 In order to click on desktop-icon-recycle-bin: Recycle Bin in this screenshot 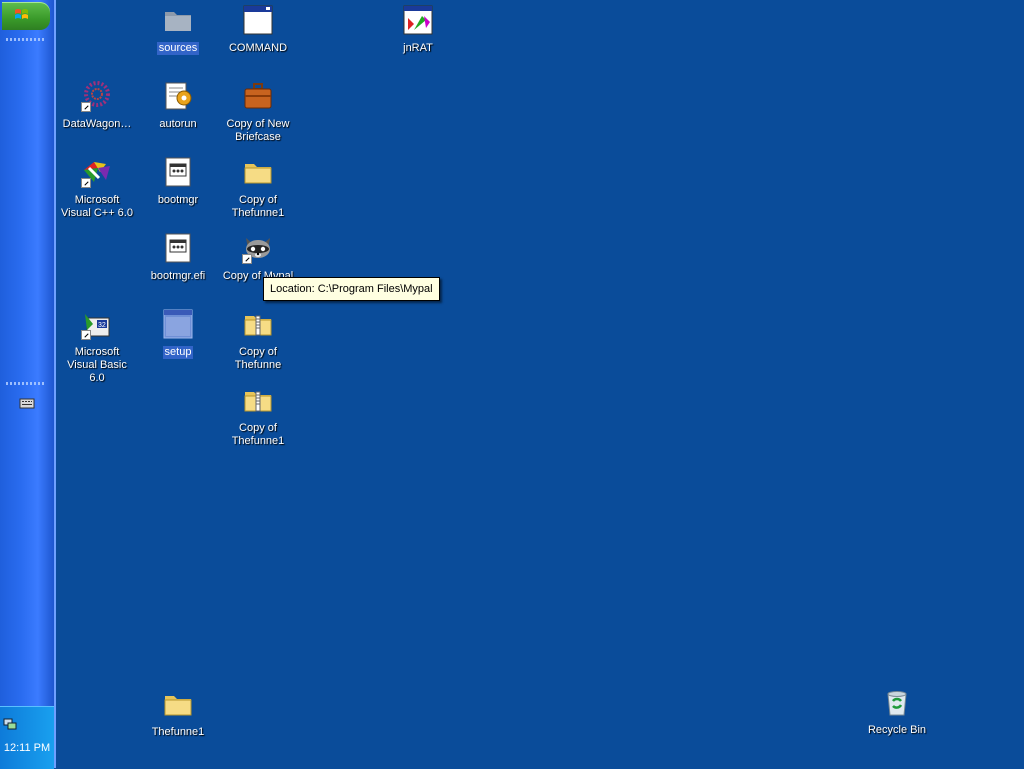, I will do `click(897, 712)`.